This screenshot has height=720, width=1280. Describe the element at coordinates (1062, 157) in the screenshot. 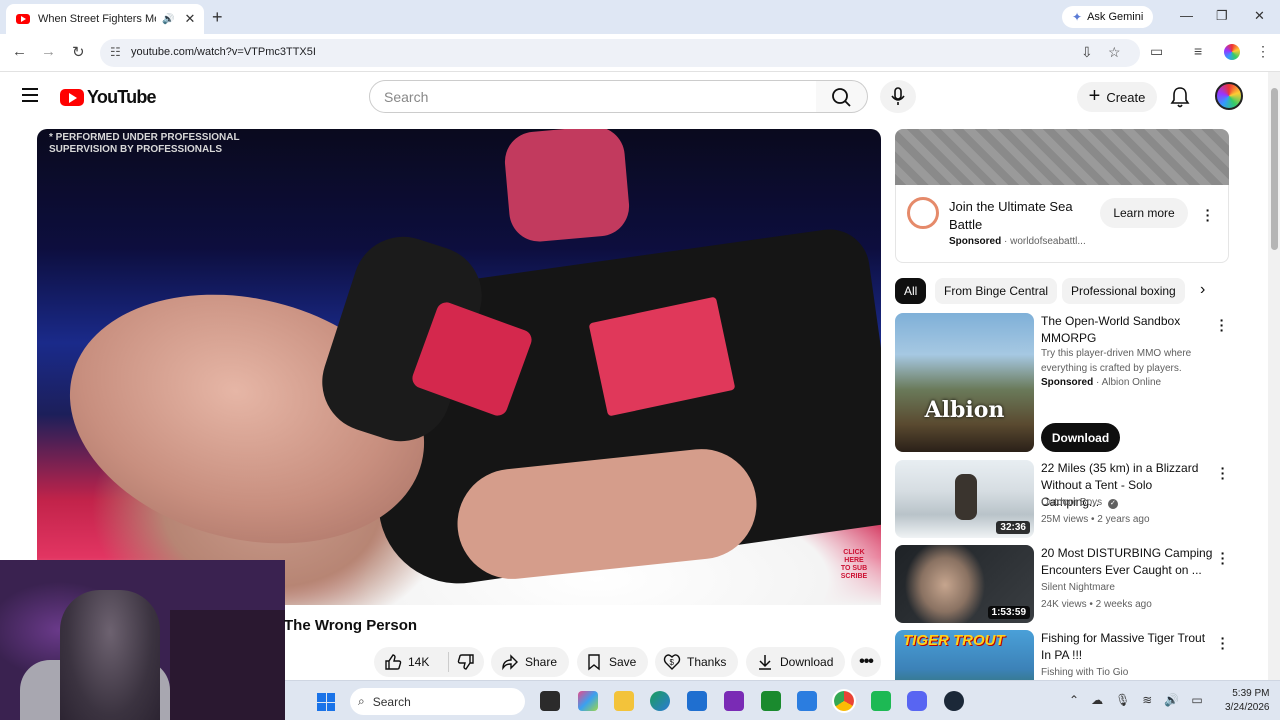

I see `ad-banner-image` at that location.